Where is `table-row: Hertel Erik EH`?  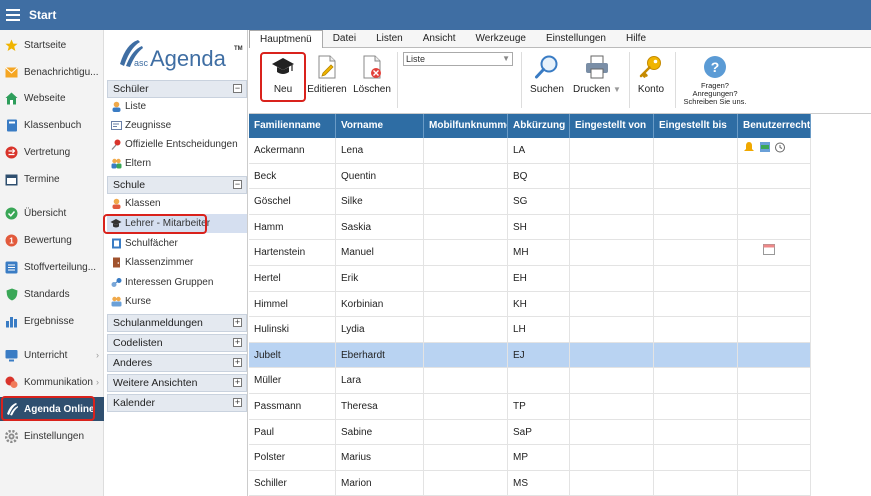
table-row: Hertel Erik EH is located at coordinates (530, 279).